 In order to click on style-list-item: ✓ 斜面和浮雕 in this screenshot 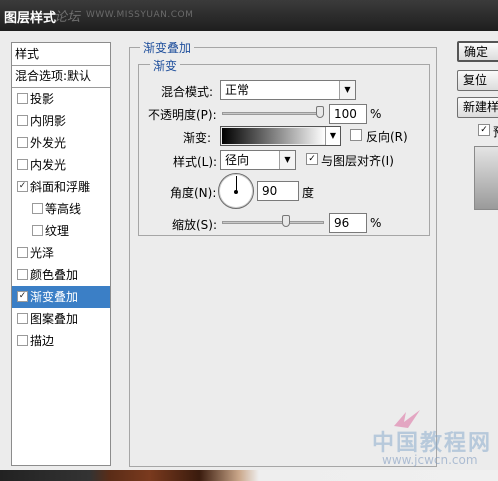, I will do `click(61, 187)`.